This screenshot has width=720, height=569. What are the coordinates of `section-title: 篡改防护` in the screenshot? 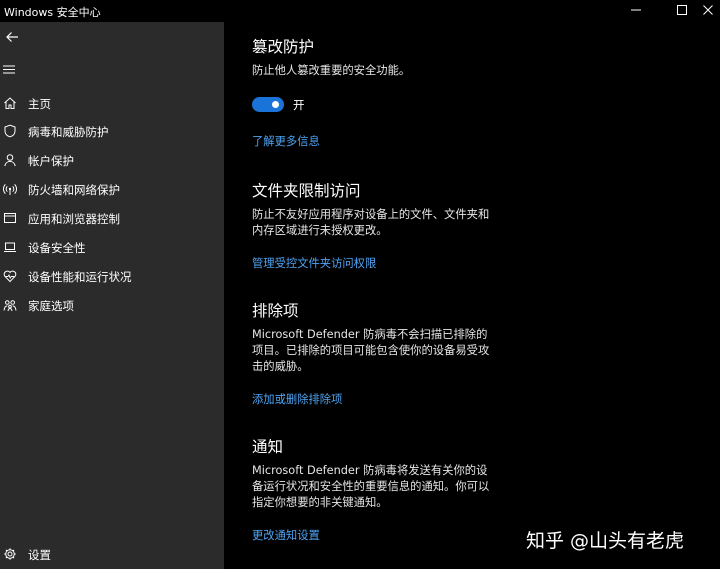 It's located at (283, 47).